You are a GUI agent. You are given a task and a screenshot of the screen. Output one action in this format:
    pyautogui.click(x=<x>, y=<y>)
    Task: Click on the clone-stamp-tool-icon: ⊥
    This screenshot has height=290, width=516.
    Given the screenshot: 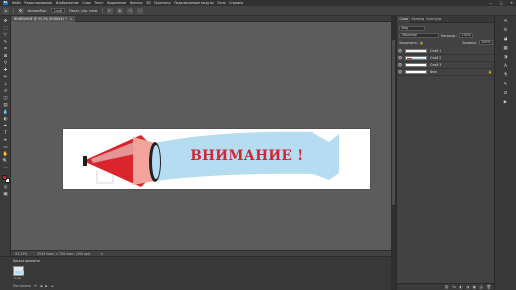 What is the action you would take?
    pyautogui.click(x=6, y=84)
    